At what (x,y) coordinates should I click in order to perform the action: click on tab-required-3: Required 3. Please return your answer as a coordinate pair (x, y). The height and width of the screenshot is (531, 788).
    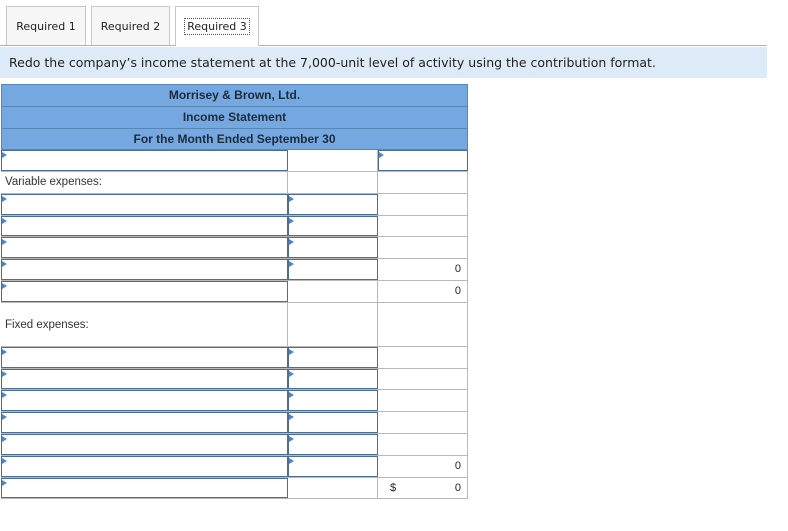
    Looking at the image, I should click on (217, 26).